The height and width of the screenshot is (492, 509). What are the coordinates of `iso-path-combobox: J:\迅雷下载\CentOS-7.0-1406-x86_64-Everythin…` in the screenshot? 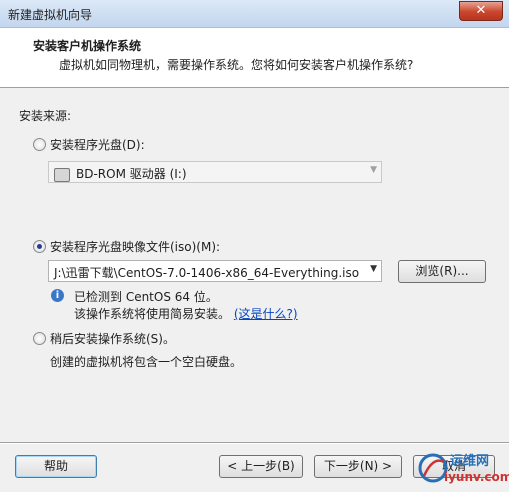 It's located at (215, 271).